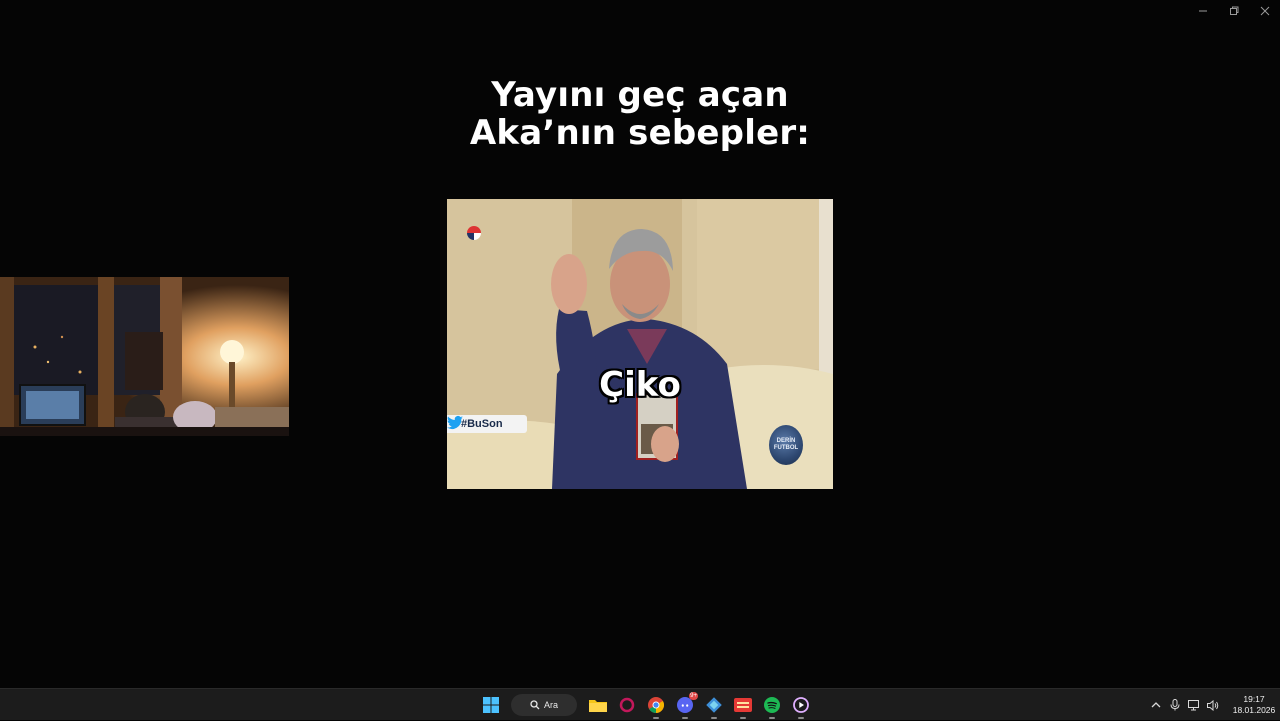  I want to click on taskbar-app-diamond, so click(713, 705).